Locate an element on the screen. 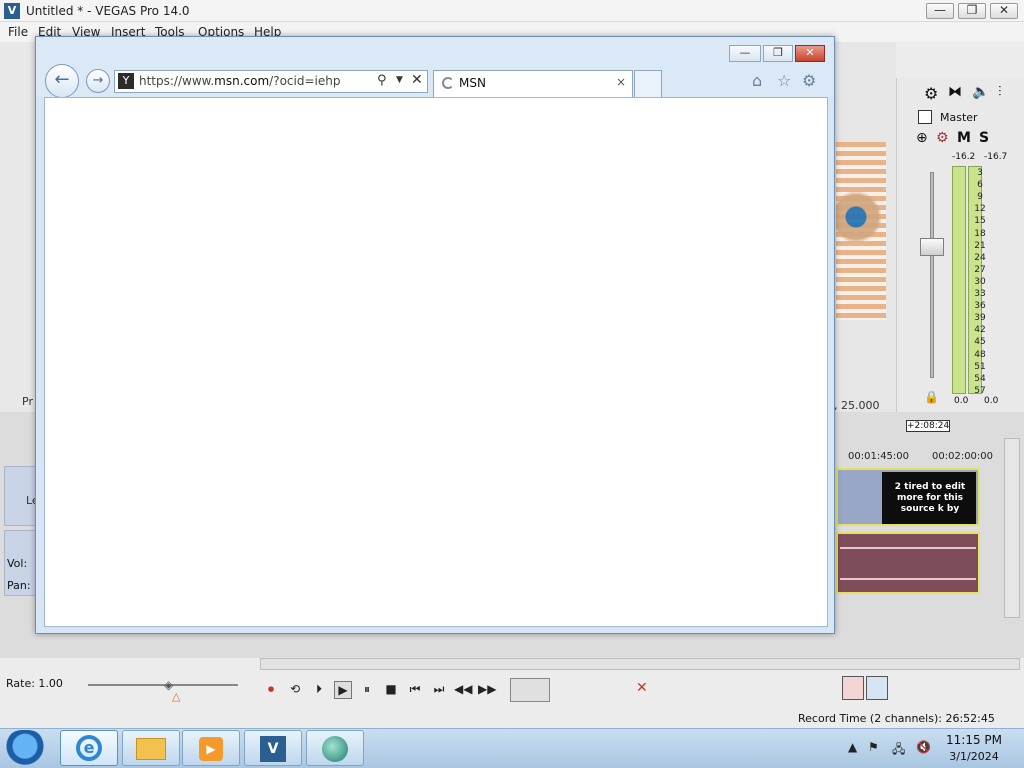 This screenshot has height=768, width=1024. peak-right: -16.7 is located at coordinates (996, 157).